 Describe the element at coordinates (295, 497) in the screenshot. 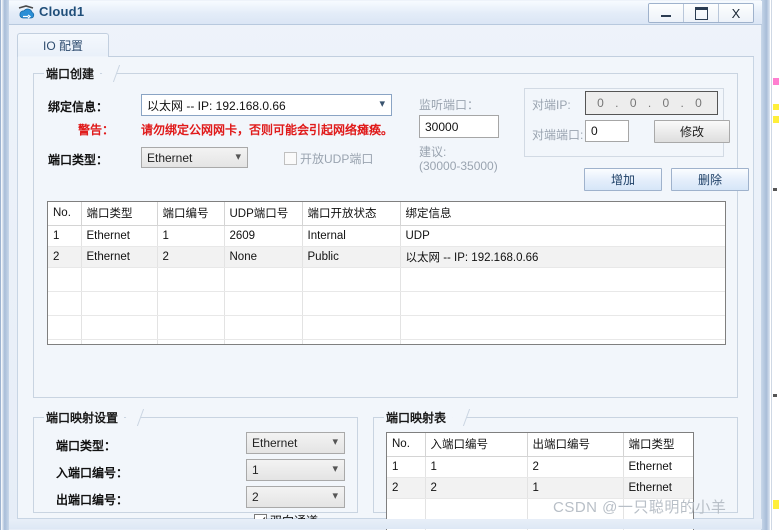

I see `out-port-combo: 2 ▾` at that location.